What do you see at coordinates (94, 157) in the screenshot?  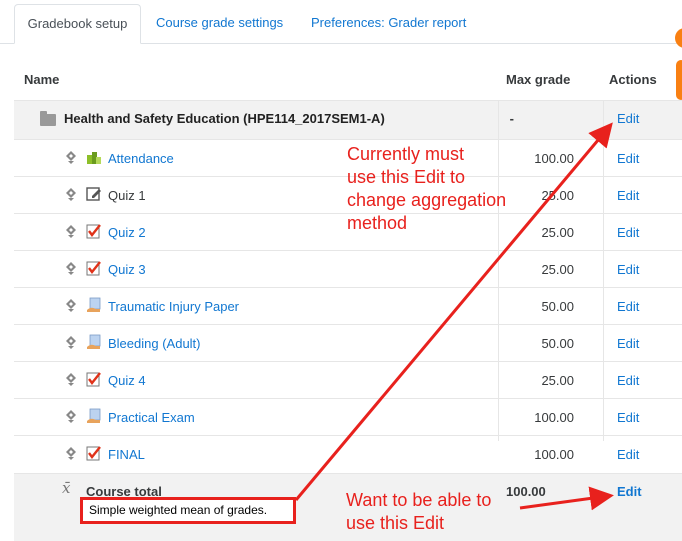 I see `attendance-icon` at bounding box center [94, 157].